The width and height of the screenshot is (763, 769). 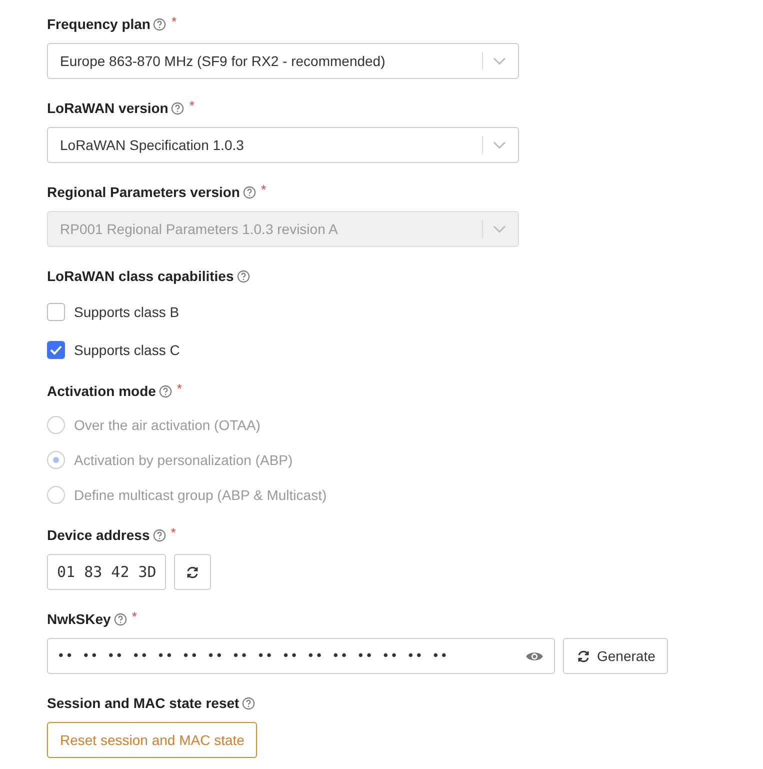 I want to click on field-label: Activation mode, so click(x=101, y=391).